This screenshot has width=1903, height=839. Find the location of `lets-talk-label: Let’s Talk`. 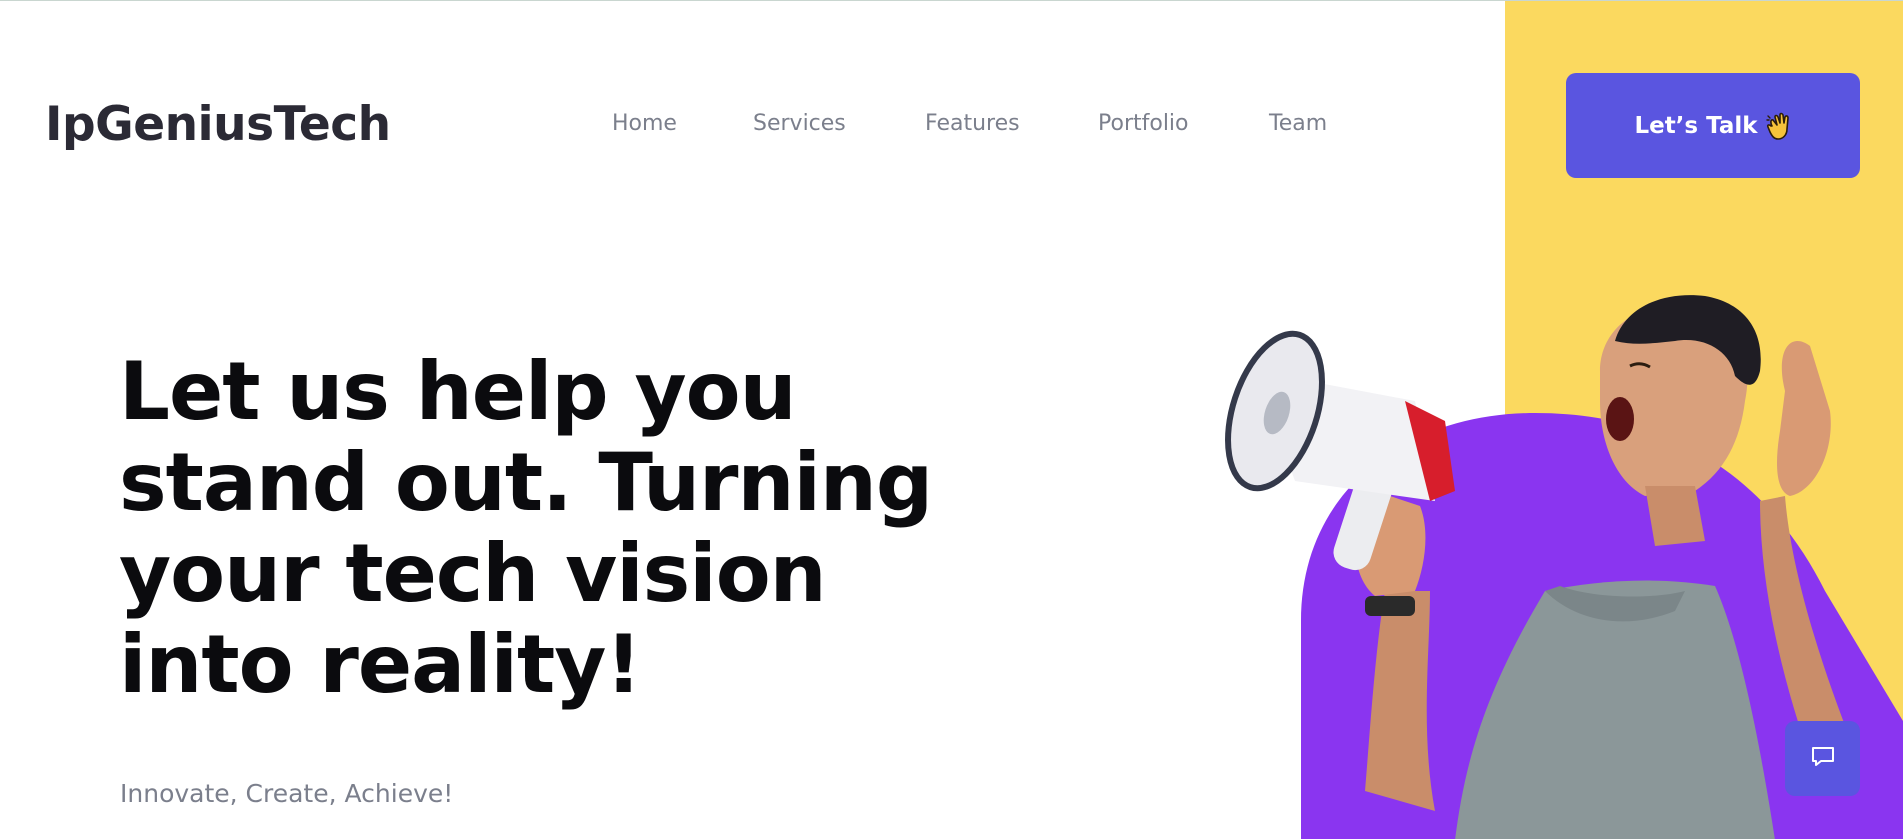

lets-talk-label: Let’s Talk is located at coordinates (1696, 125).